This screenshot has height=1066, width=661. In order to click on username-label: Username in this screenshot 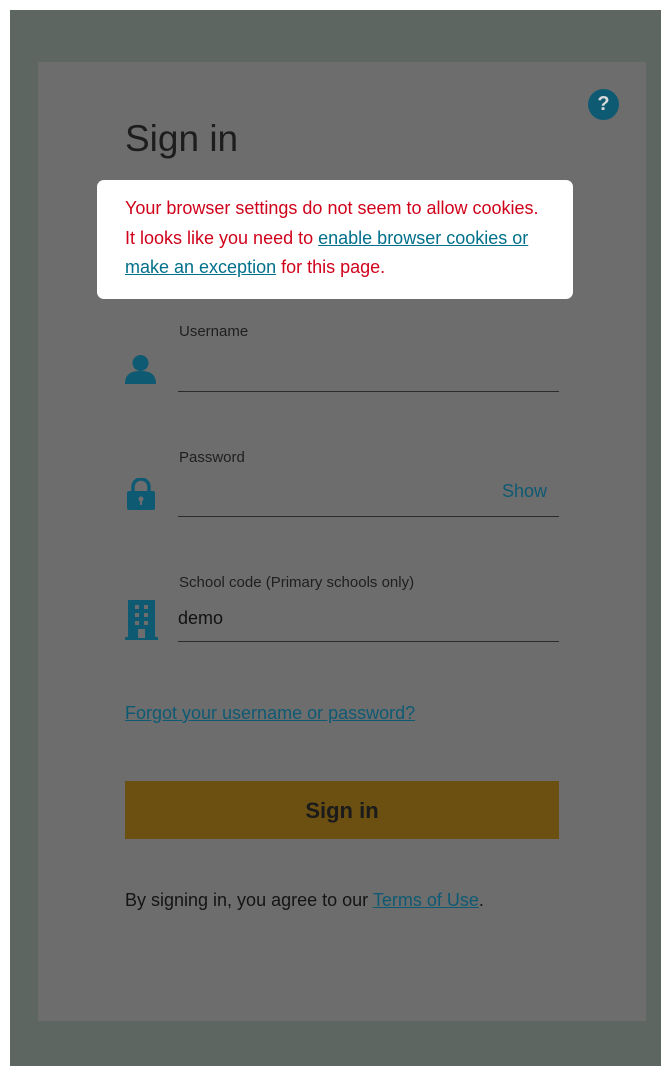, I will do `click(214, 331)`.